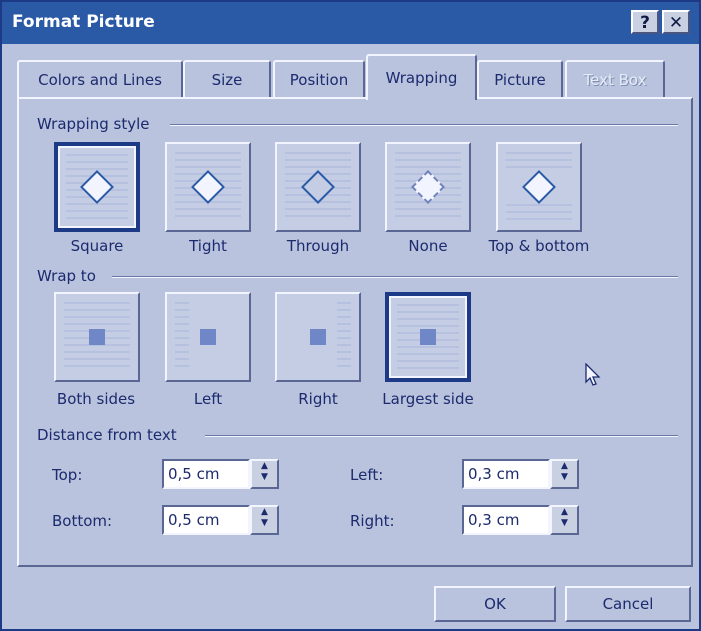 This screenshot has height=631, width=701. I want to click on wrap-right-button, so click(318, 337).